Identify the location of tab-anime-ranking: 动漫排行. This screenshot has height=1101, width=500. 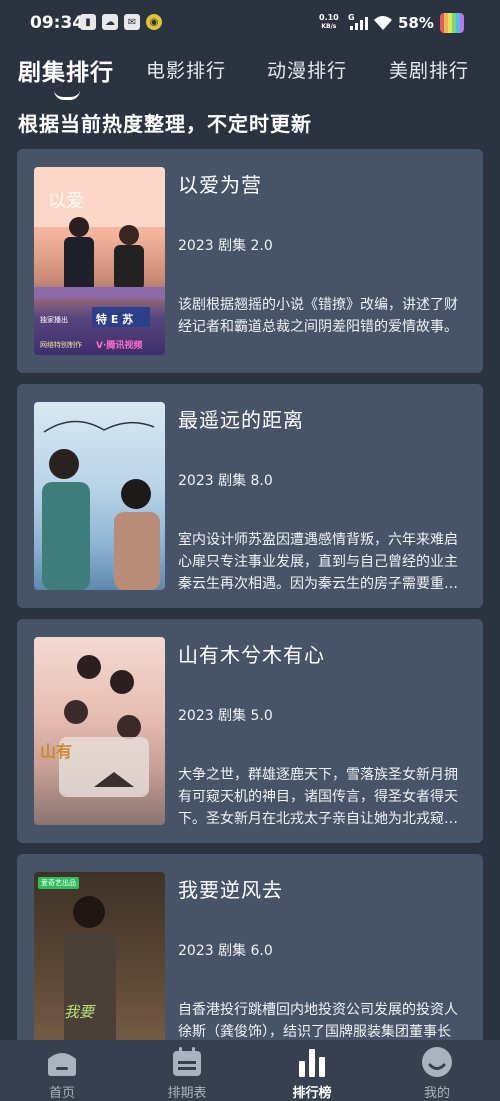
(307, 69).